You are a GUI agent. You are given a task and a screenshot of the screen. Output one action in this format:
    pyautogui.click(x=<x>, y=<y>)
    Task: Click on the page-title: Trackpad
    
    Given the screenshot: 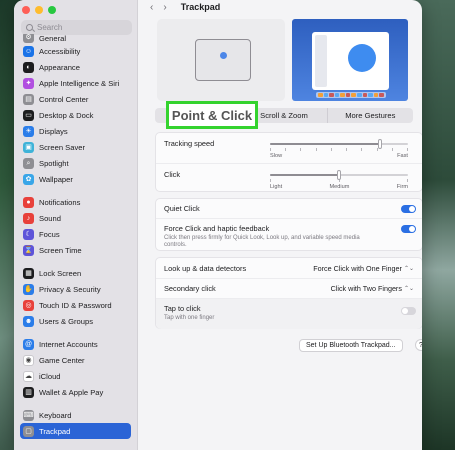 What is the action you would take?
    pyautogui.click(x=200, y=7)
    